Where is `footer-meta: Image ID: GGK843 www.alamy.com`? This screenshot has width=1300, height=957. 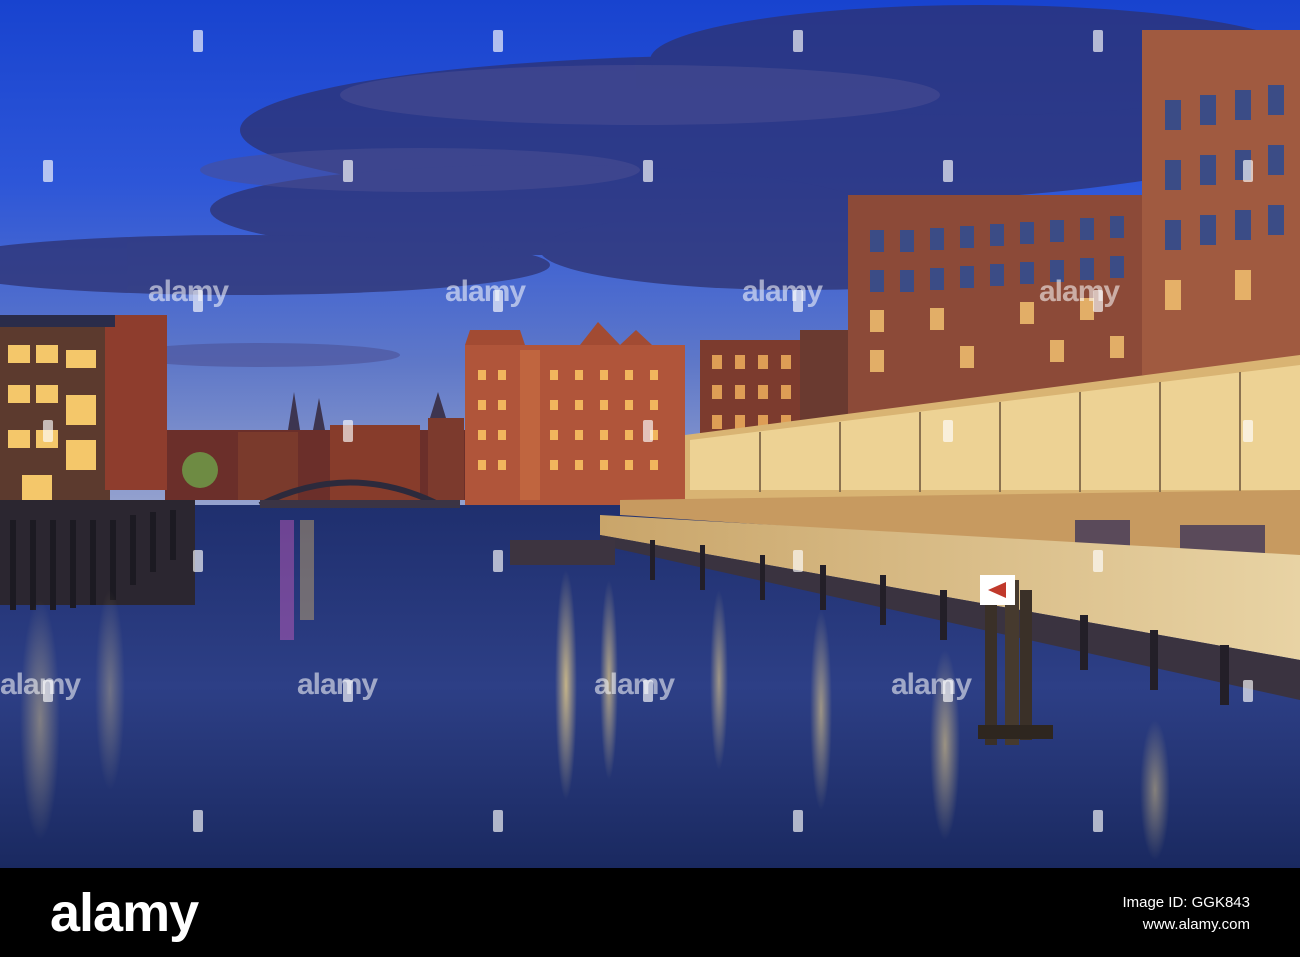 footer-meta: Image ID: GGK843 www.alamy.com is located at coordinates (1186, 914).